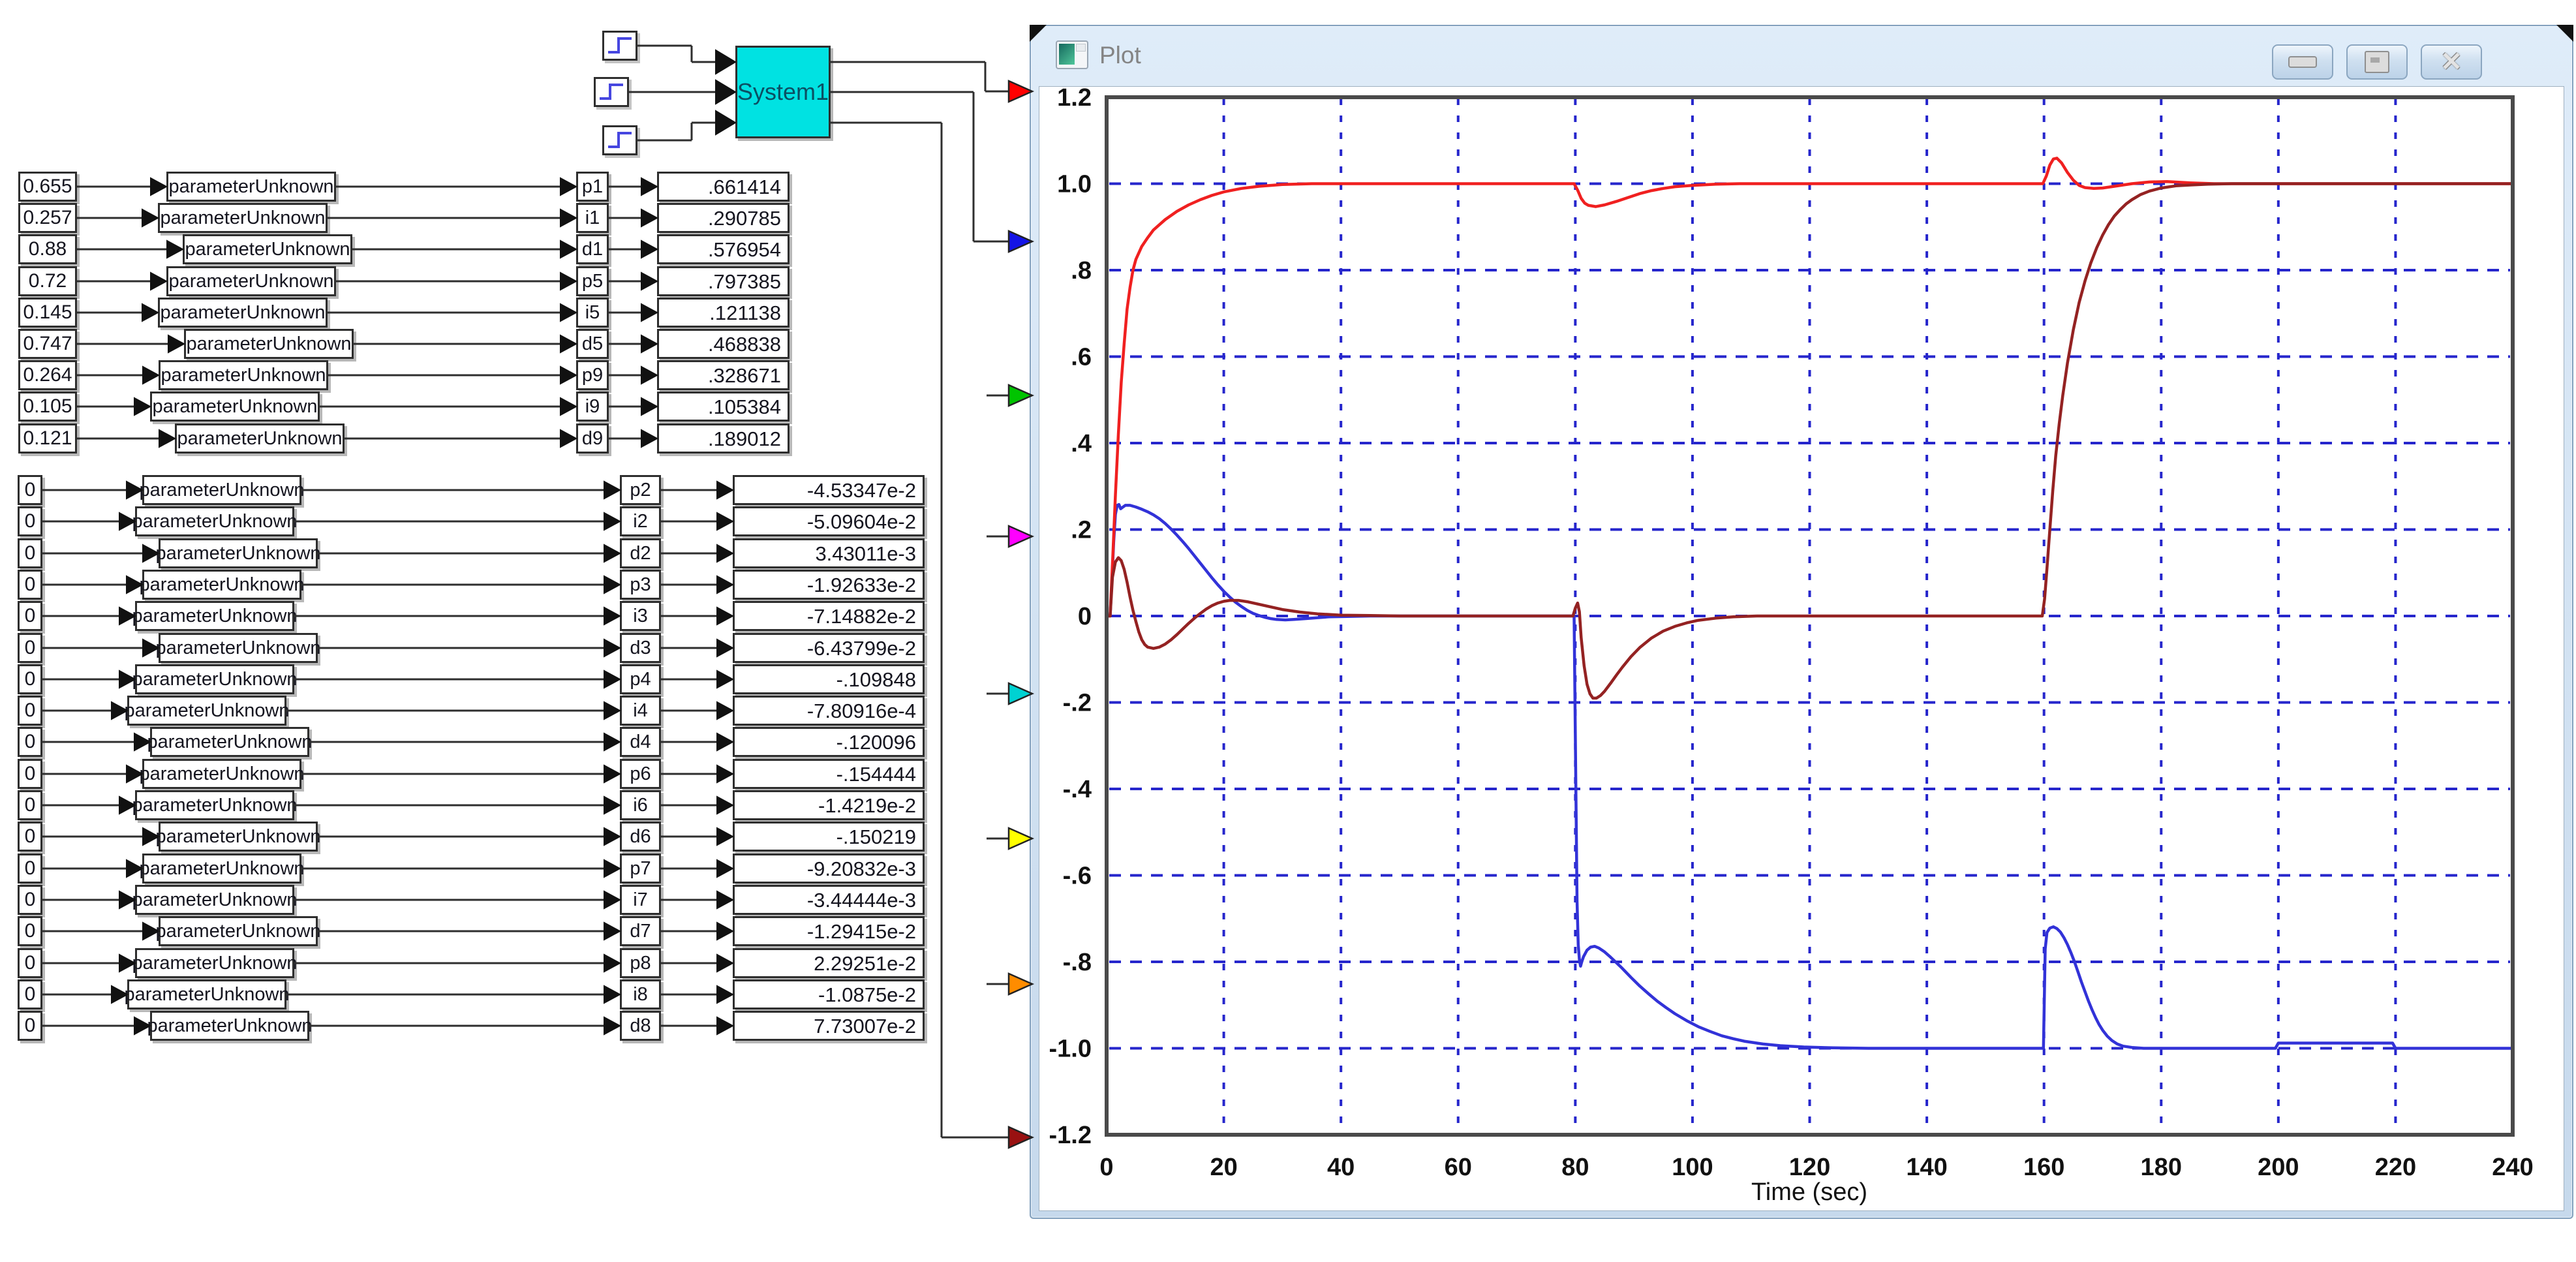  Describe the element at coordinates (235, 407) in the screenshot. I see `group1-parameter-block-i9: parameterUnknown` at that location.